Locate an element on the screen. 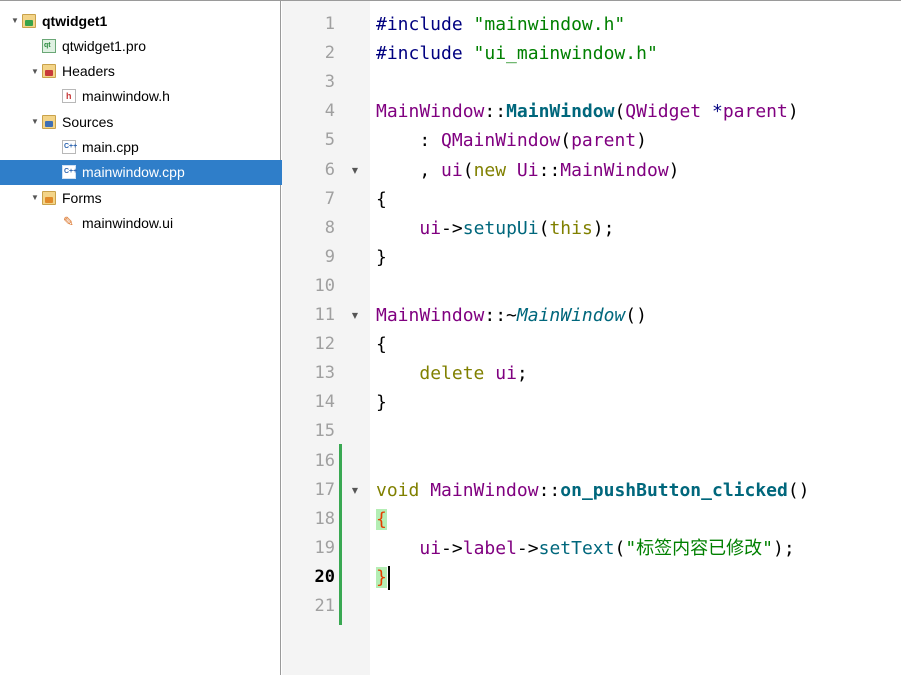  tree-item-label: qtwidget1 is located at coordinates (75, 20).